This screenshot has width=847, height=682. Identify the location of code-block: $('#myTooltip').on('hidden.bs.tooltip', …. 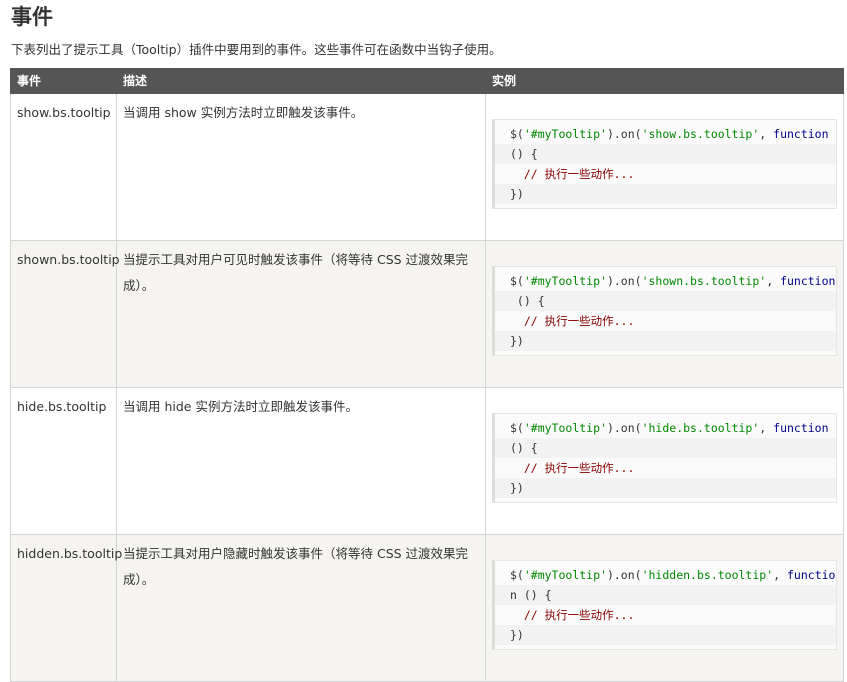
(664, 605).